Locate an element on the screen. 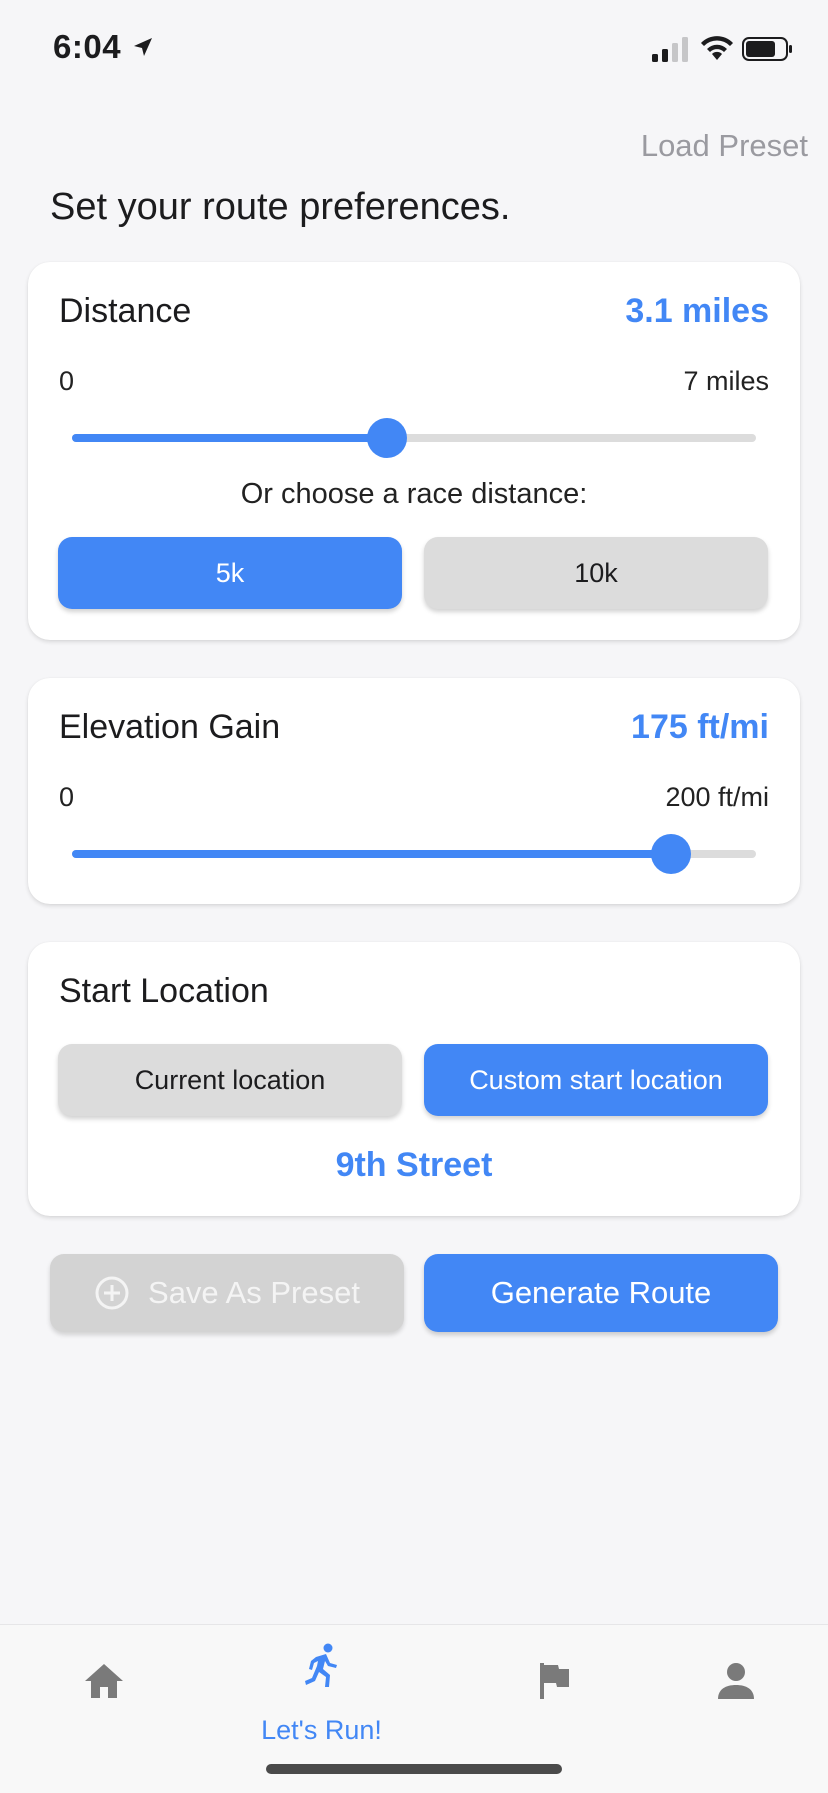 This screenshot has height=1793, width=828. home-icon is located at coordinates (103, 1681).